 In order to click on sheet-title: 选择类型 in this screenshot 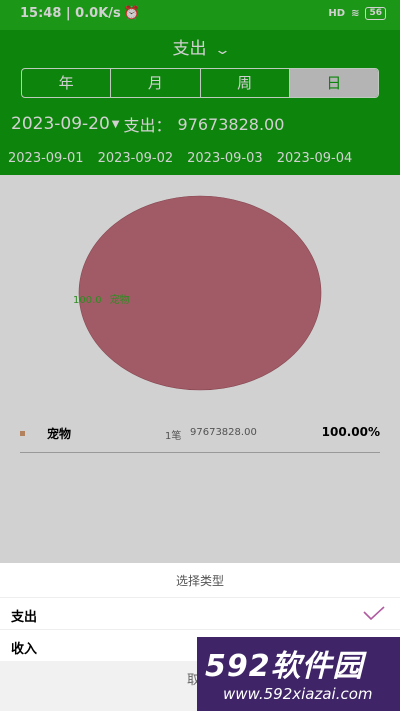, I will do `click(199, 581)`.